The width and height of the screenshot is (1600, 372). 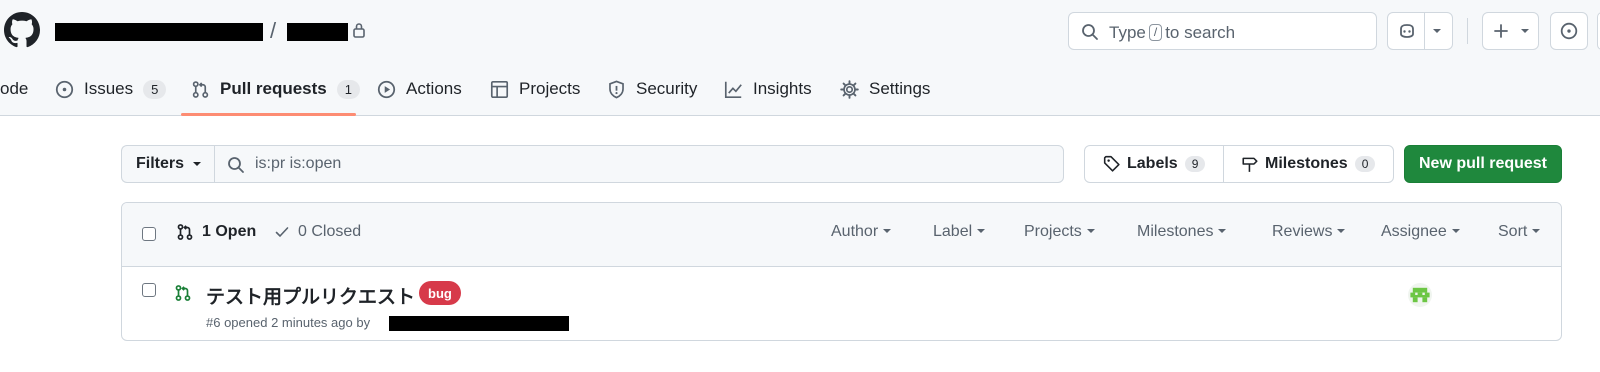 What do you see at coordinates (317, 32) in the screenshot?
I see `repo-name-redacted` at bounding box center [317, 32].